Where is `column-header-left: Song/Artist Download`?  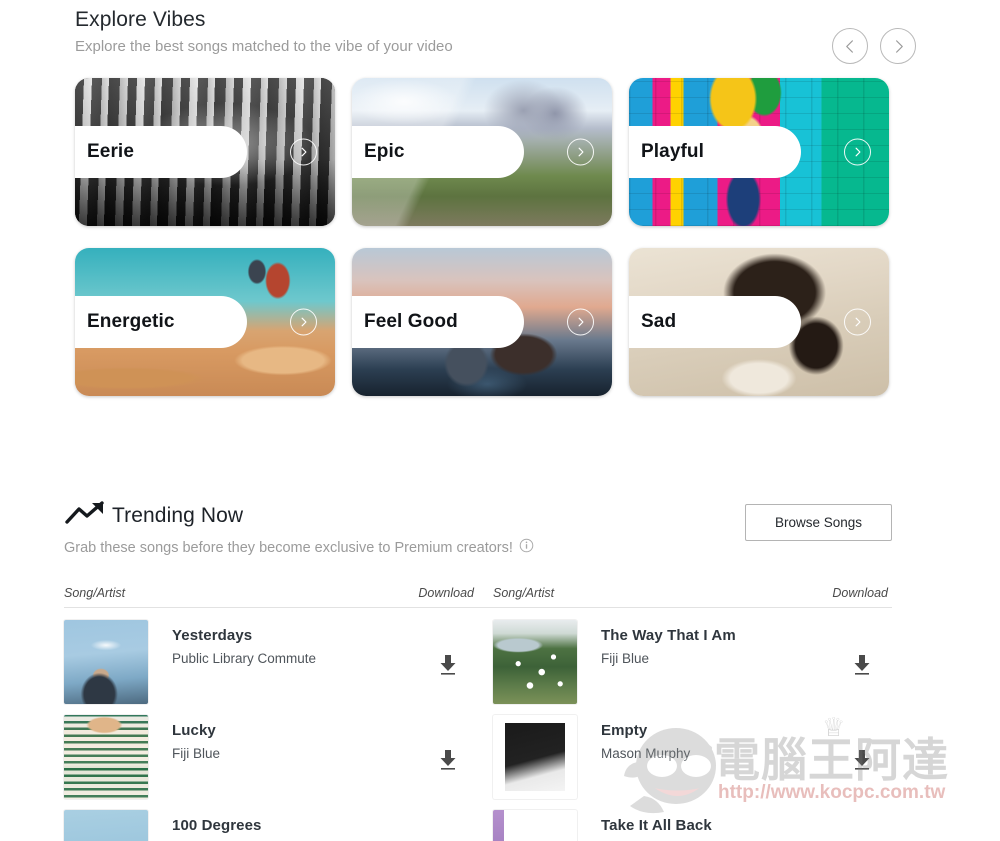 column-header-left: Song/Artist Download is located at coordinates (271, 597).